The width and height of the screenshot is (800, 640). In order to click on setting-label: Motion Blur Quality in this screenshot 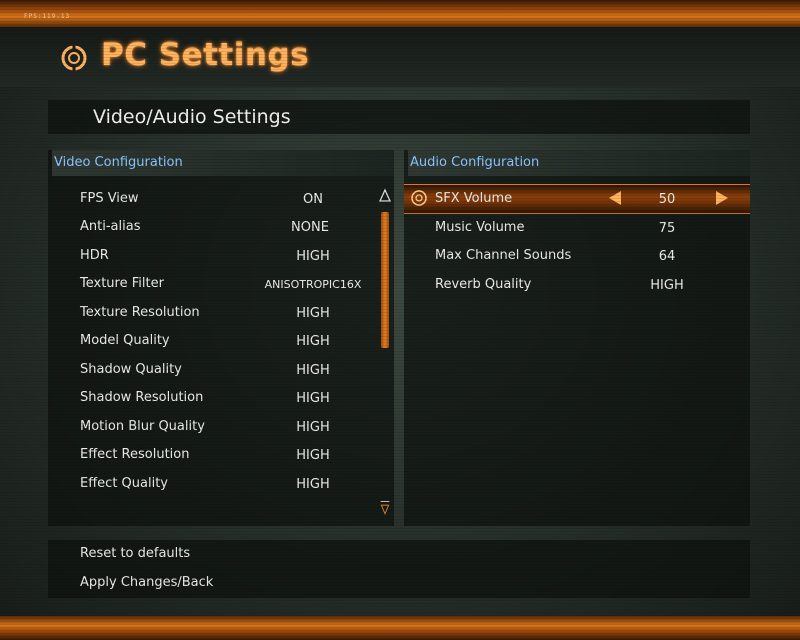, I will do `click(142, 426)`.